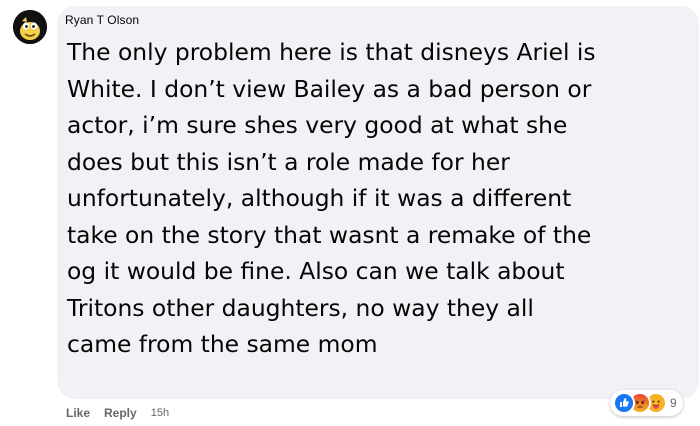 The width and height of the screenshot is (700, 426). I want to click on comment-actions: Like Reply 15h, so click(117, 413).